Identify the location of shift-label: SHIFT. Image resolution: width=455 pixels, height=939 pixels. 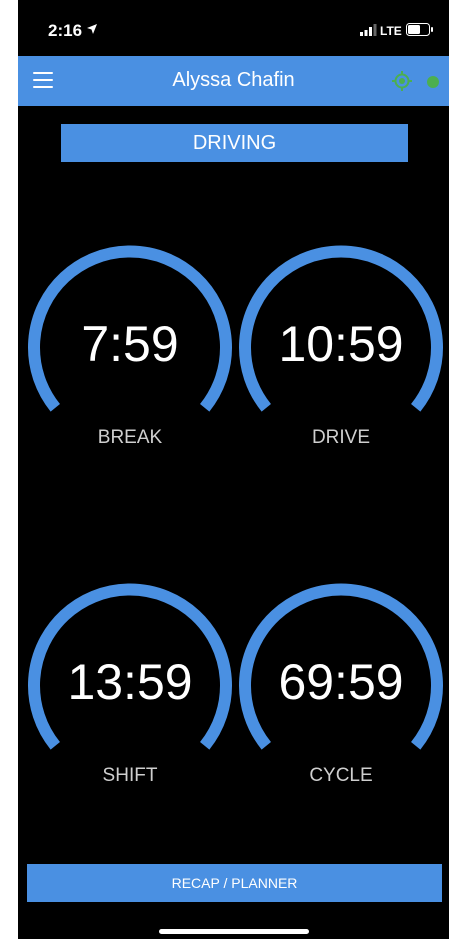
(130, 775).